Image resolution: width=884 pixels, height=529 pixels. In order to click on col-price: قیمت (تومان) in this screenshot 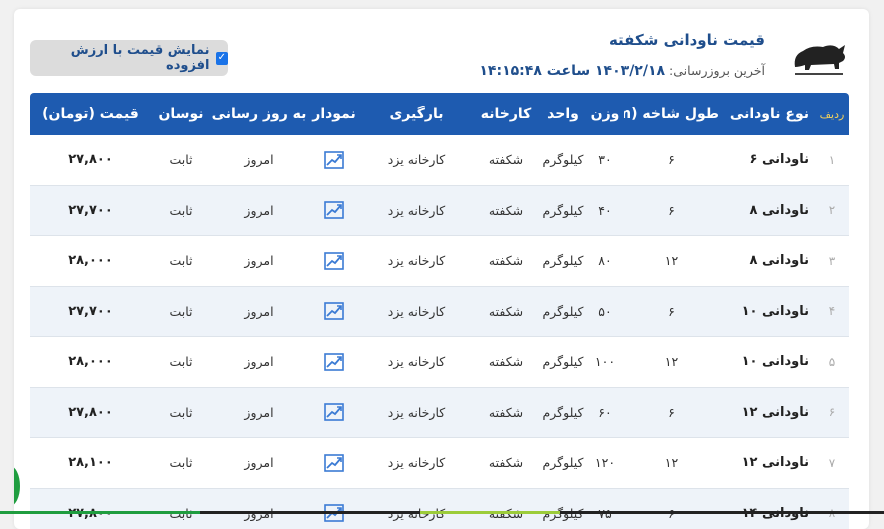, I will do `click(90, 114)`.